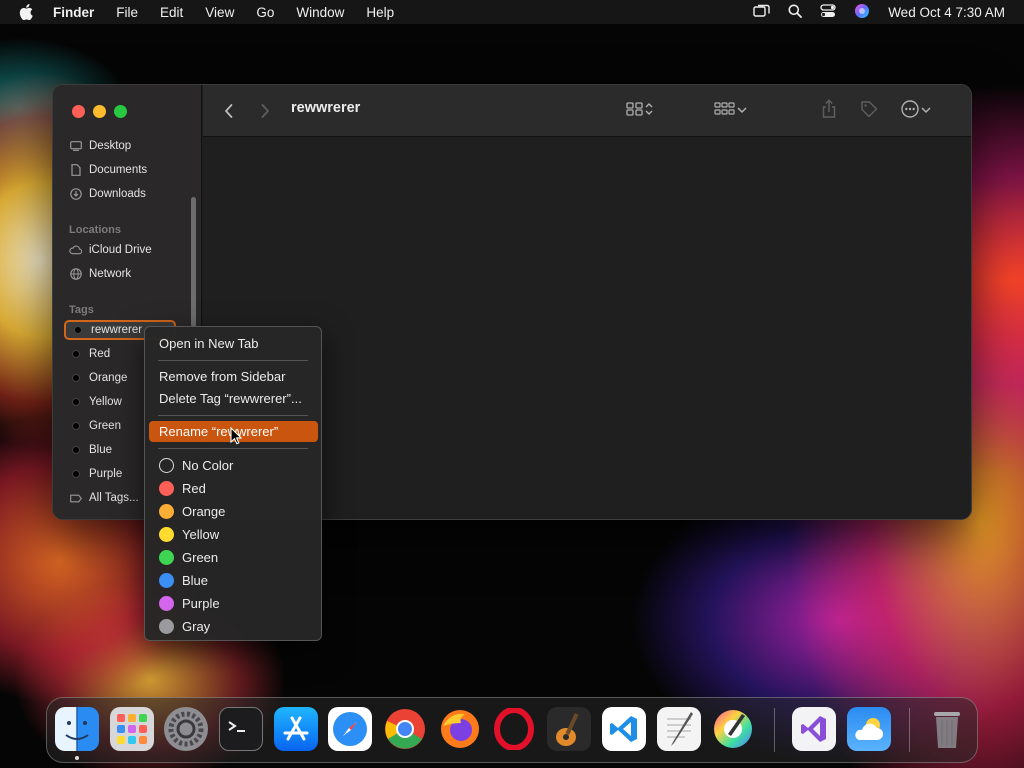 The width and height of the screenshot is (1024, 768). What do you see at coordinates (649, 111) in the screenshot?
I see `updown-chevron-icon` at bounding box center [649, 111].